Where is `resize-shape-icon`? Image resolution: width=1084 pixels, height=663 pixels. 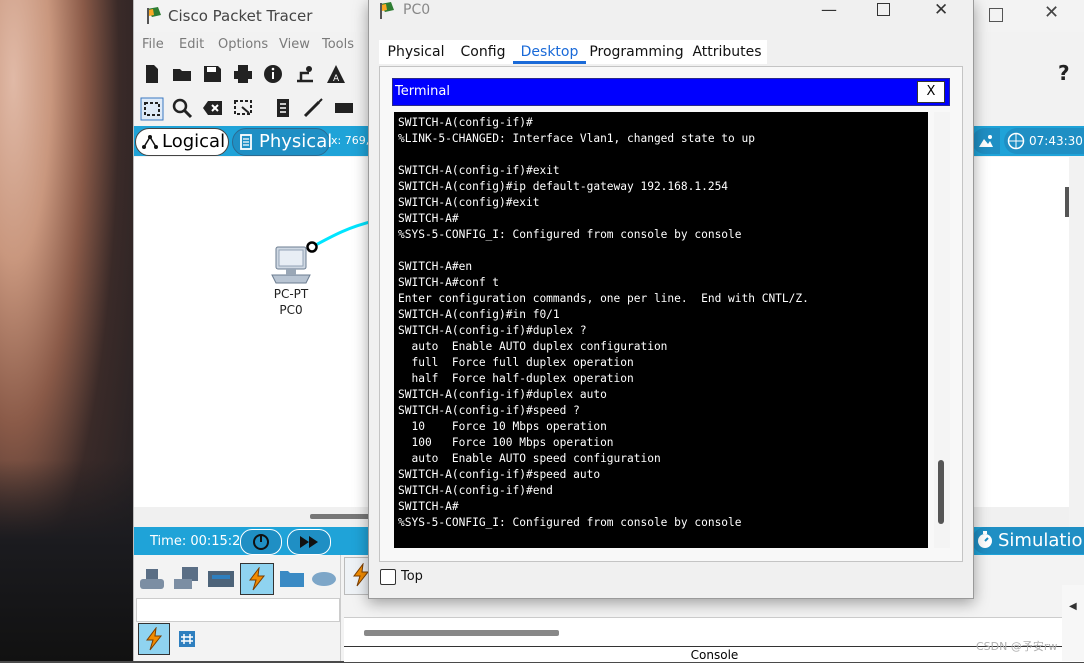
resize-shape-icon is located at coordinates (243, 108).